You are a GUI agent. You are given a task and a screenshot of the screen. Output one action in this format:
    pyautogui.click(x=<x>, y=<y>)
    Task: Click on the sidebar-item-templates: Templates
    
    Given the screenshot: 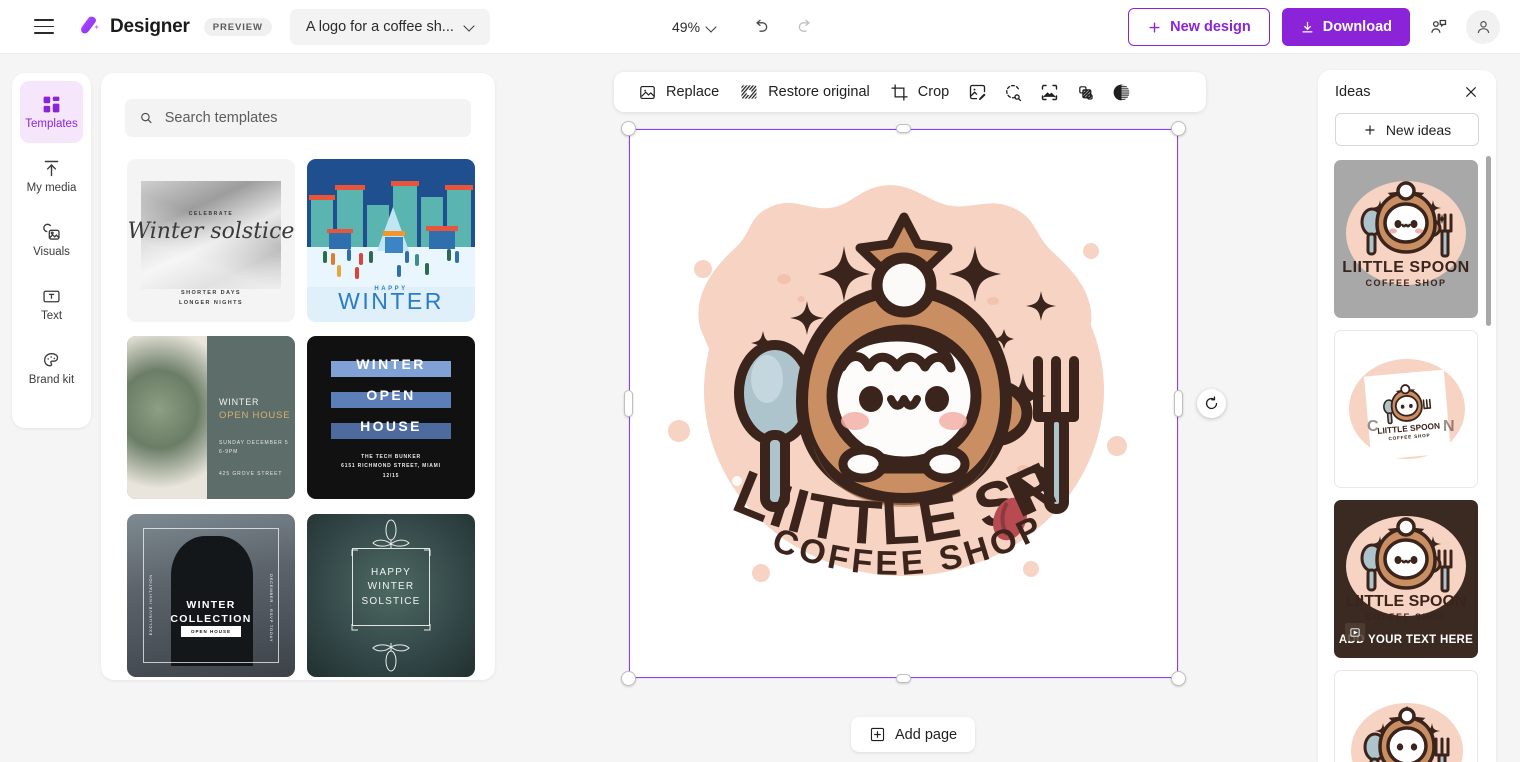 What is the action you would take?
    pyautogui.click(x=51, y=112)
    